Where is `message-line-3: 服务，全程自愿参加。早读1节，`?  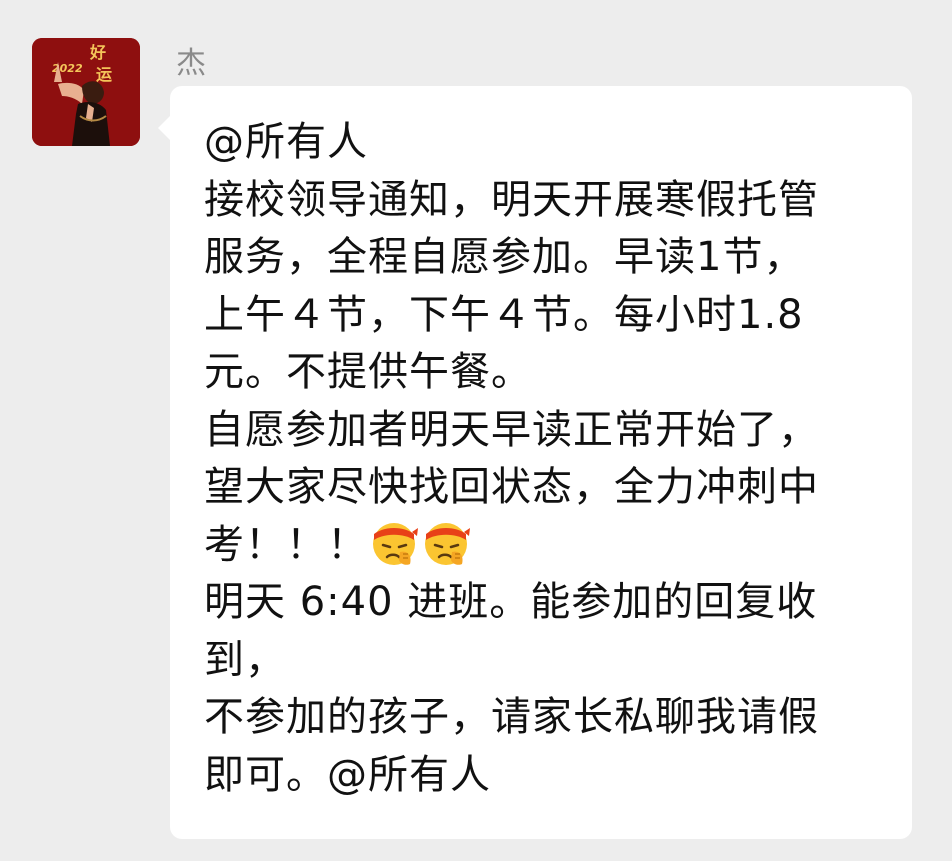 message-line-3: 服务，全程自愿参加。早读1节， is located at coordinates (504, 257).